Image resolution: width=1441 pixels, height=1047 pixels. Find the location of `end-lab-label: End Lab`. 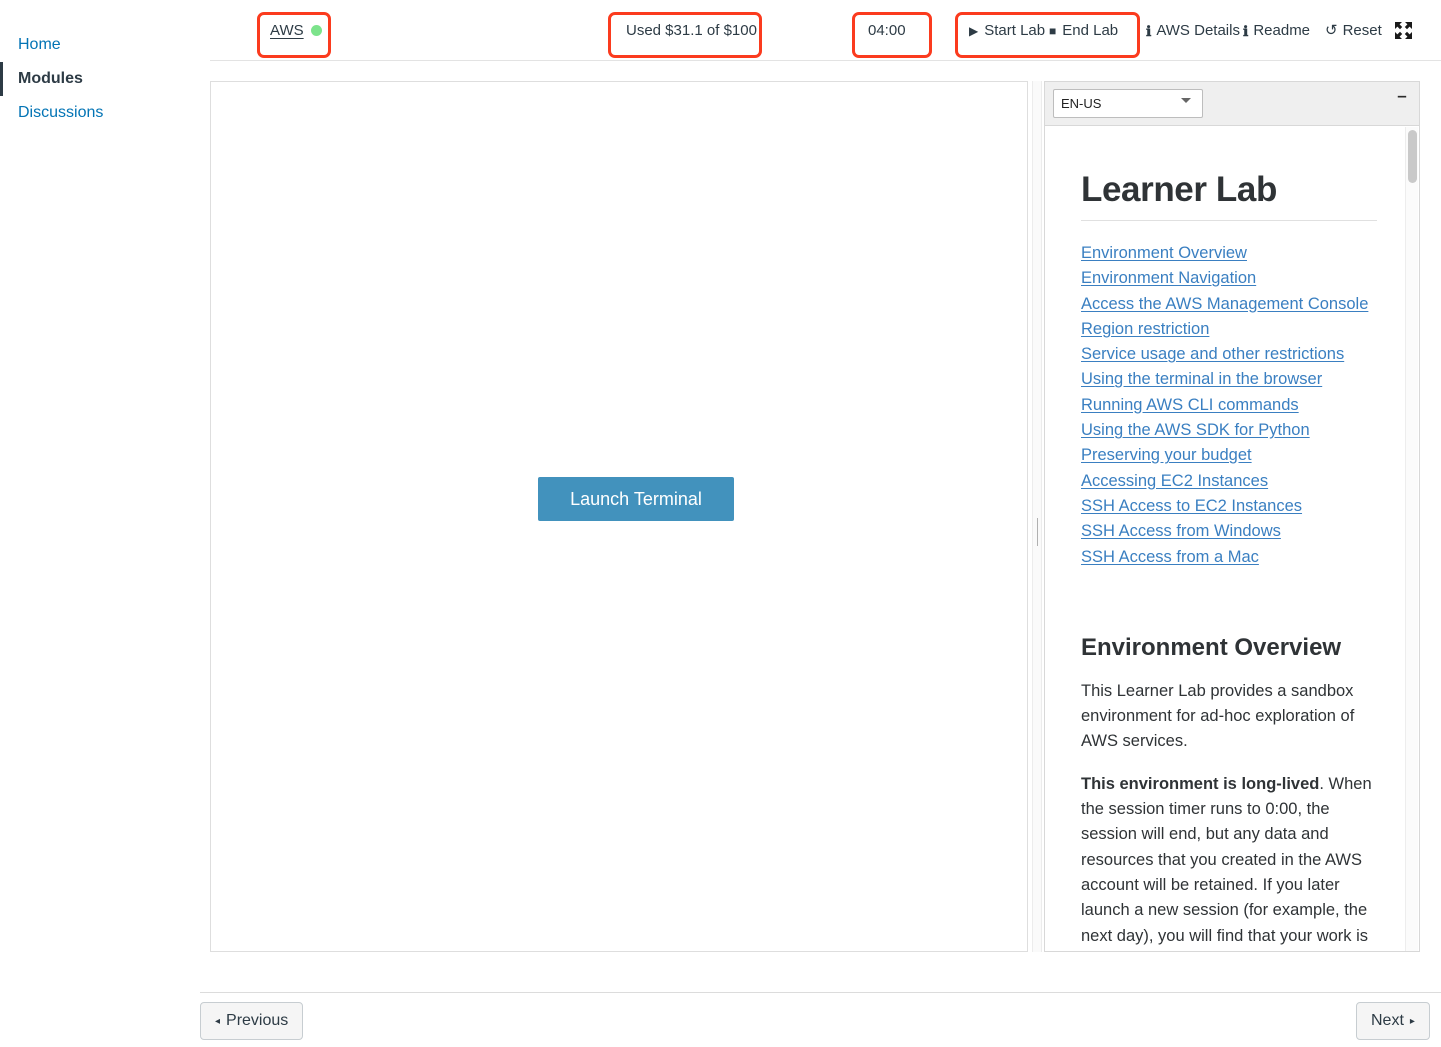

end-lab-label: End Lab is located at coordinates (1090, 30).